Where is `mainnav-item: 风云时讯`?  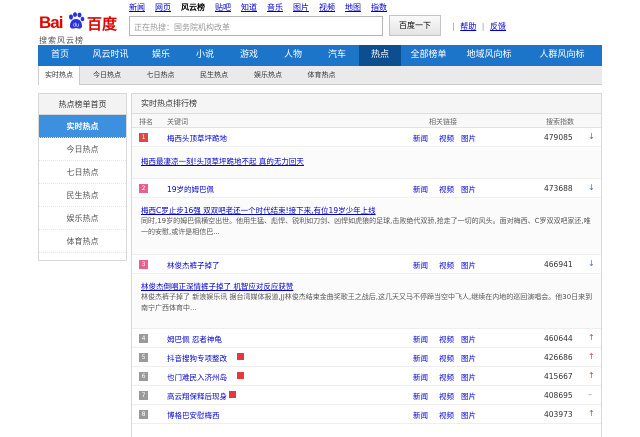 mainnav-item: 风云时讯 is located at coordinates (110, 55).